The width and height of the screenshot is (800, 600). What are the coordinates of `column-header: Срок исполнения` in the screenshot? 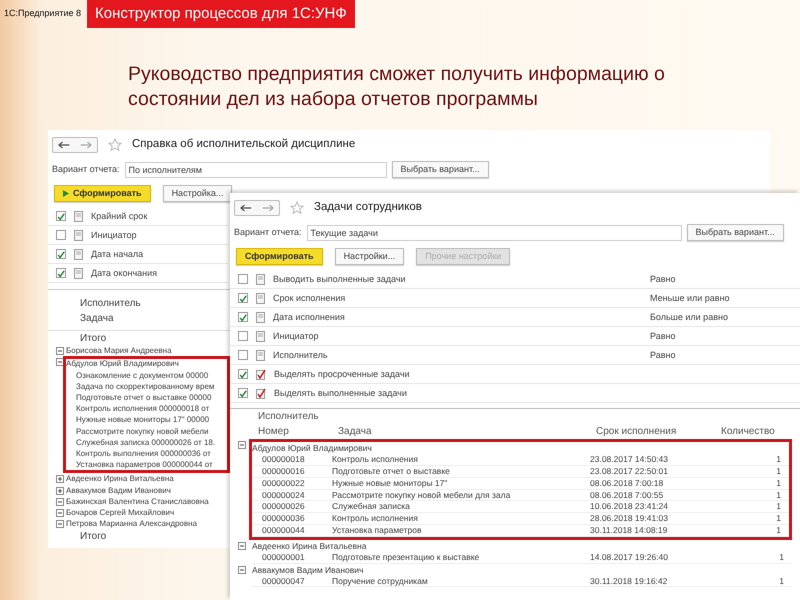 It's located at (637, 432).